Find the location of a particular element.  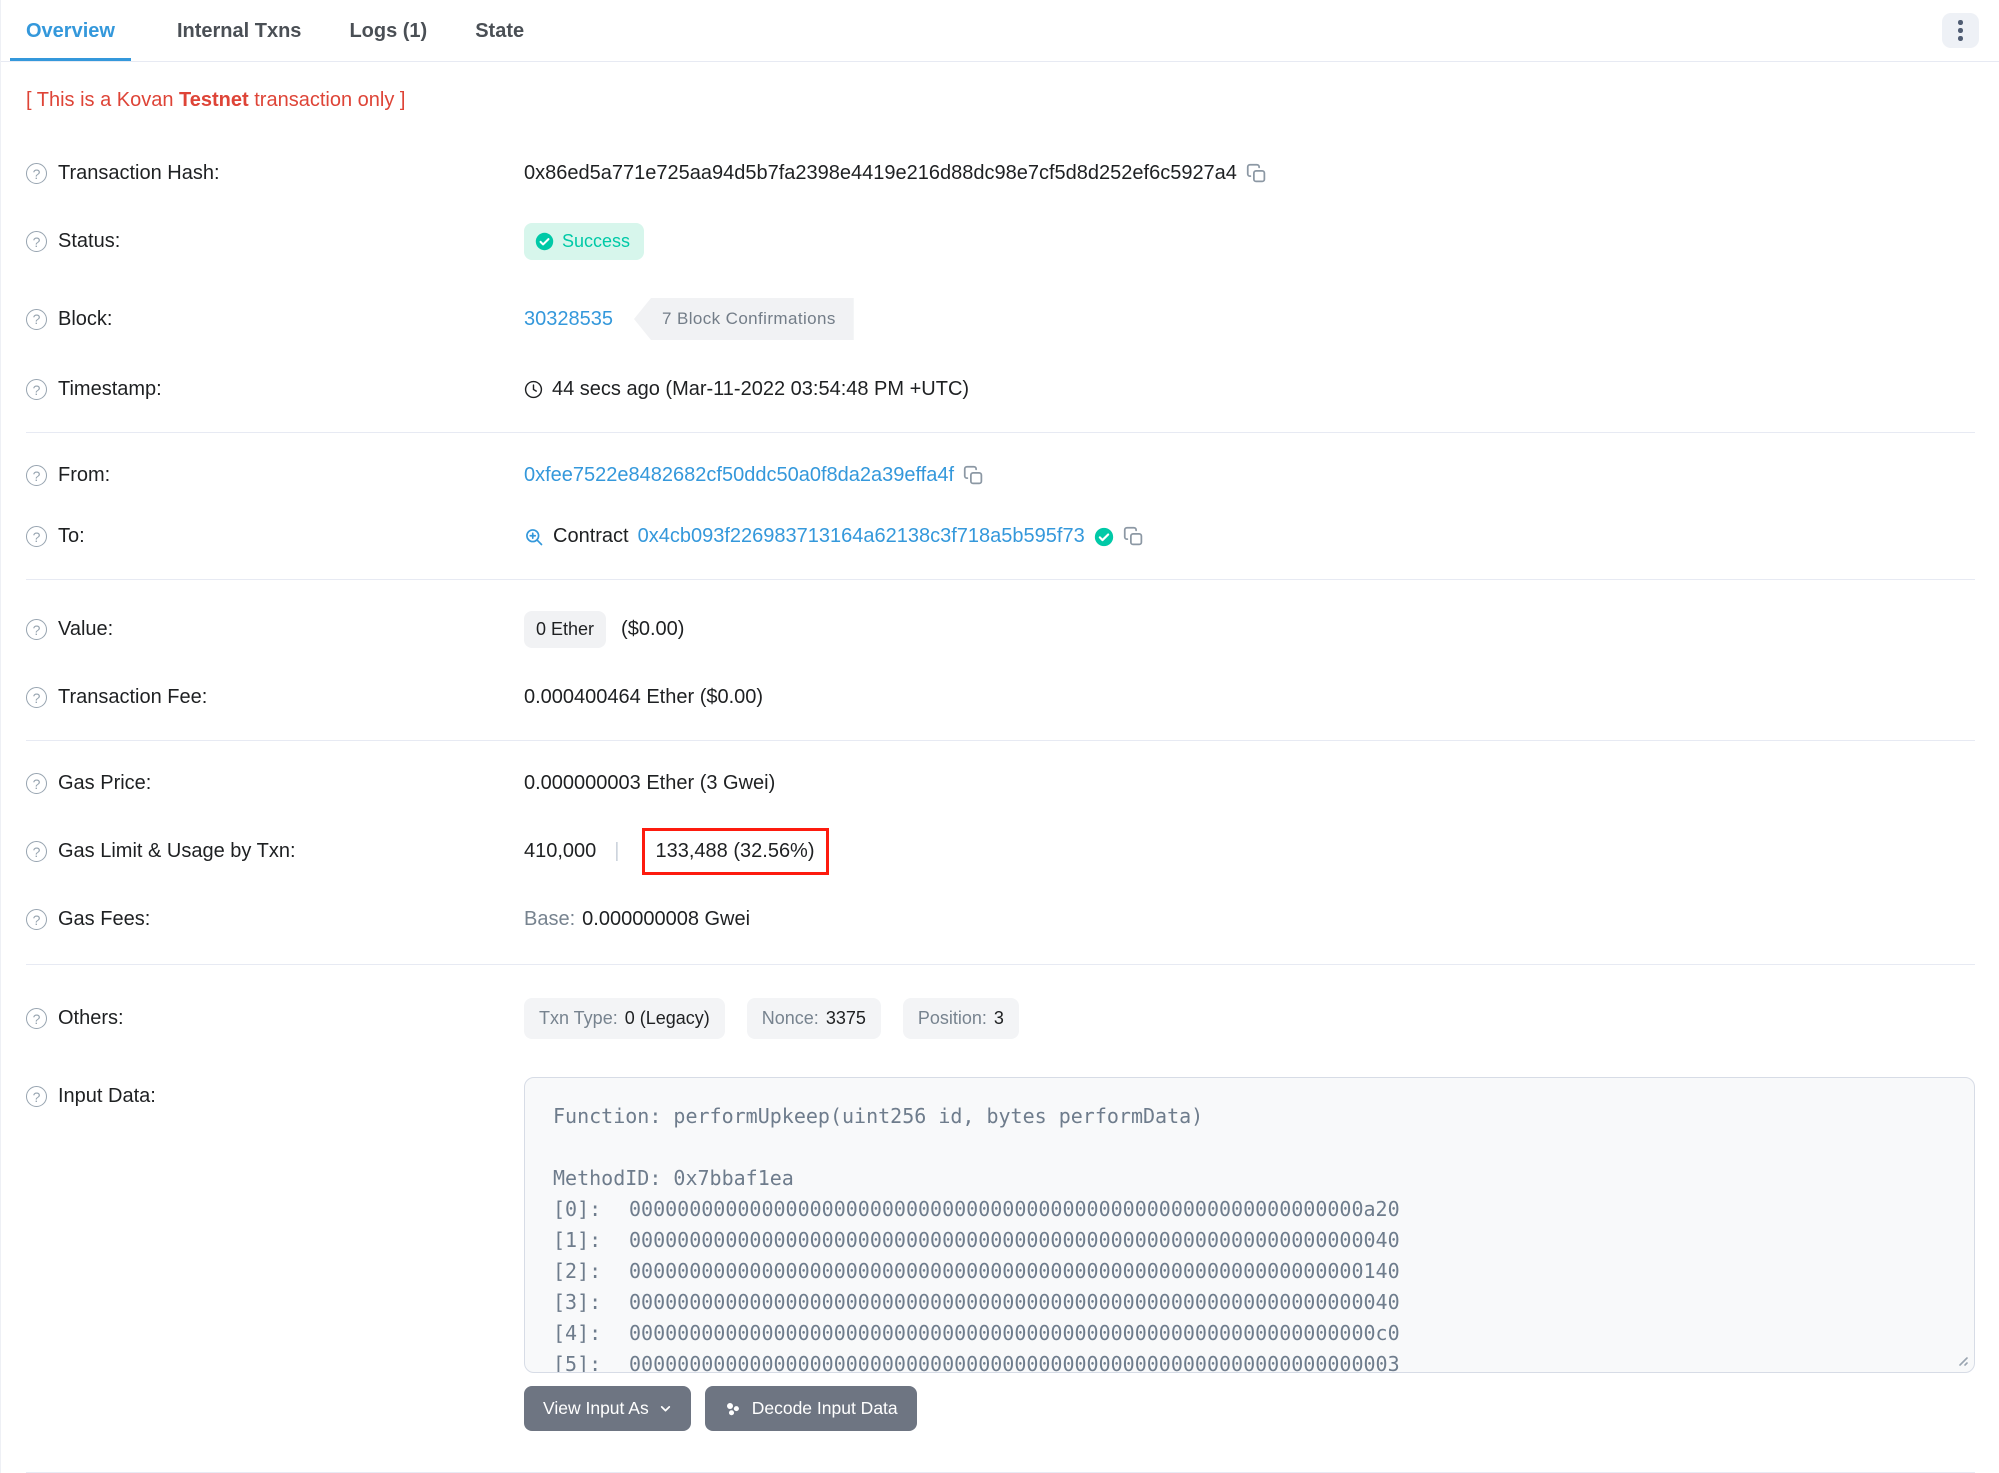

gas-usage-highlight: 133,488 (32.56%) is located at coordinates (735, 851).